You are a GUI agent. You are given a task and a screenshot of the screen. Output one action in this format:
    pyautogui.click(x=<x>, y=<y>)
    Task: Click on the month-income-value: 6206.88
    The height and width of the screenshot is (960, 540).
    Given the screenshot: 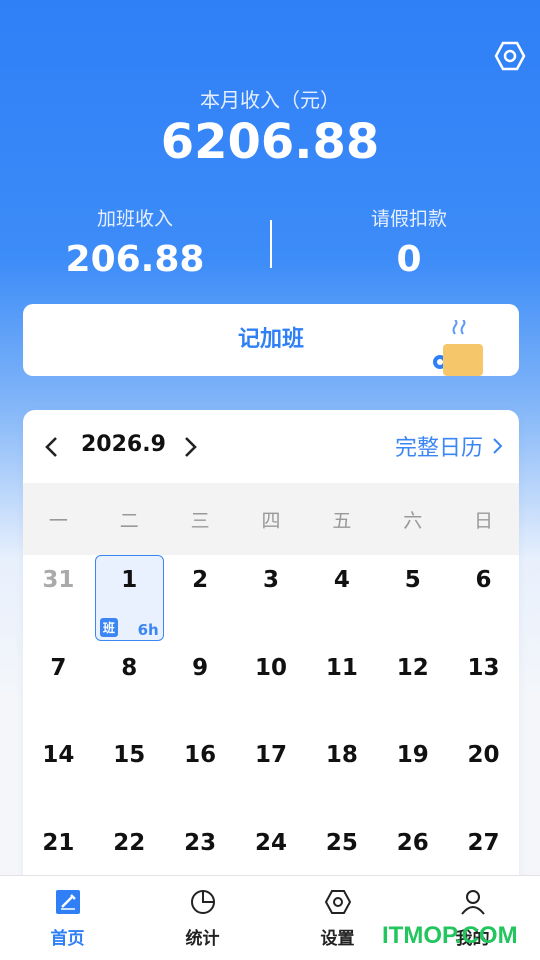 What is the action you would take?
    pyautogui.click(x=270, y=142)
    